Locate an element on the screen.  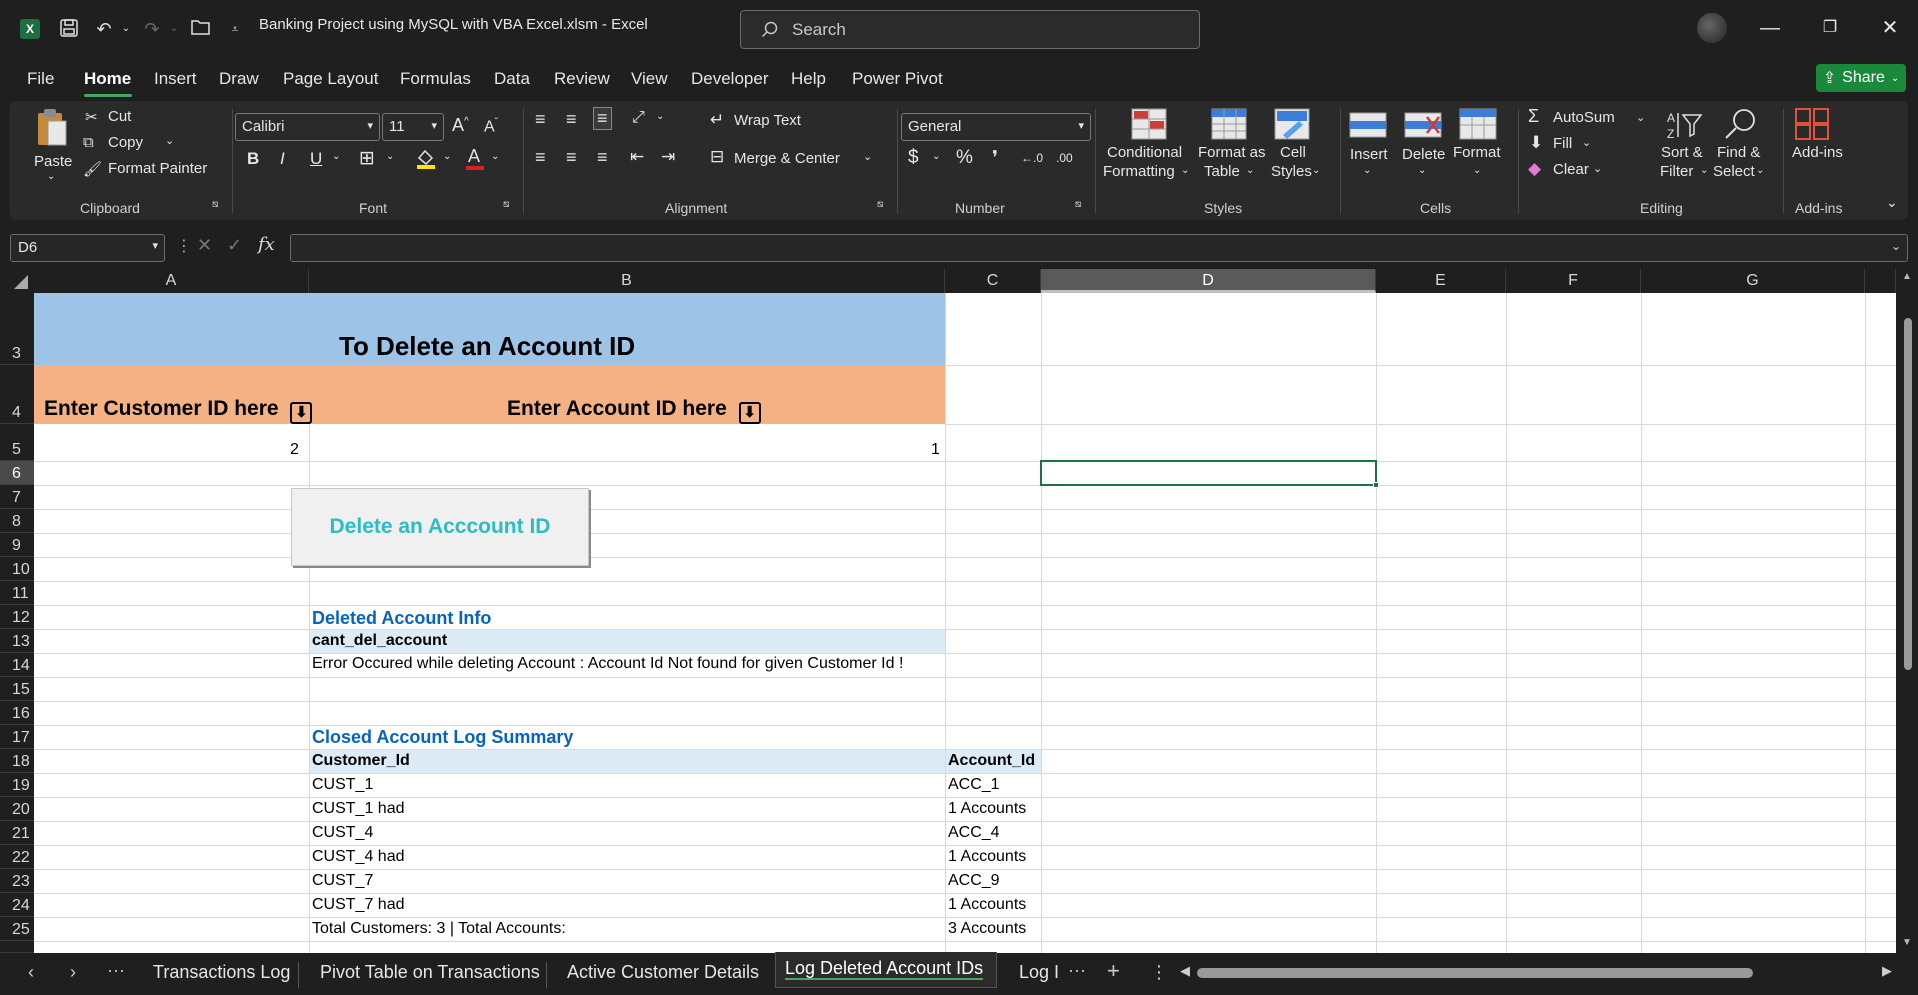
row-header-14: 14 is located at coordinates (17, 665).